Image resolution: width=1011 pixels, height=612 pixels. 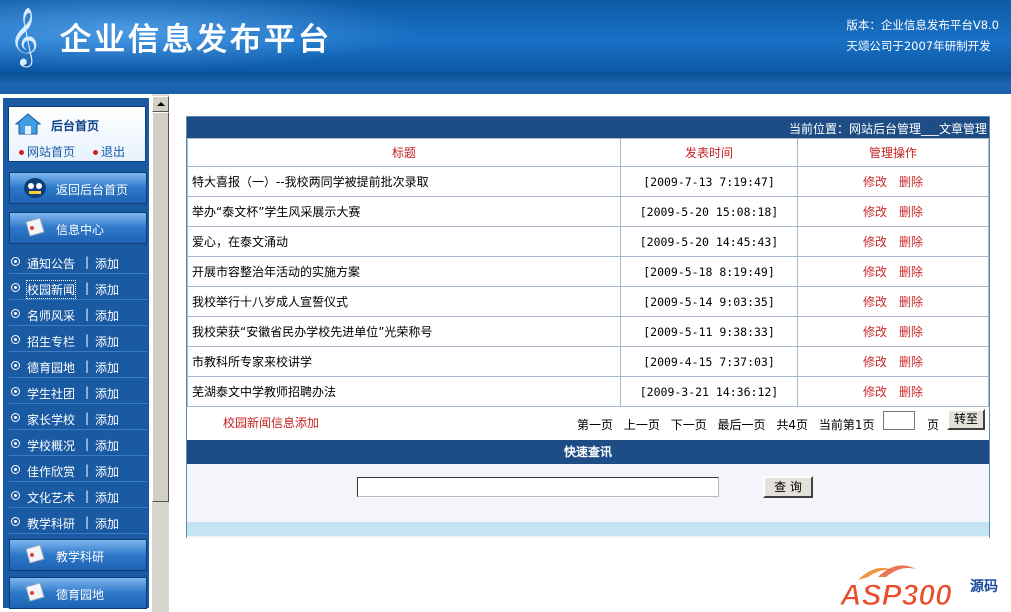 What do you see at coordinates (588, 301) in the screenshot?
I see `table-row: 我校举行十八岁成人宣誓仪式 [2009-5-14 9:03:35] 修改 删除` at bounding box center [588, 301].